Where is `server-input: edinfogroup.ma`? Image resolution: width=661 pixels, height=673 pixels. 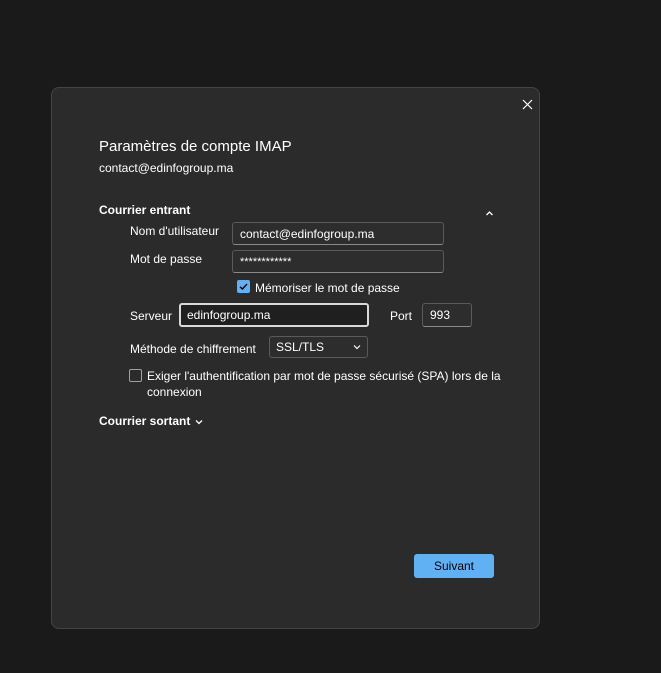 server-input: edinfogroup.ma is located at coordinates (274, 315).